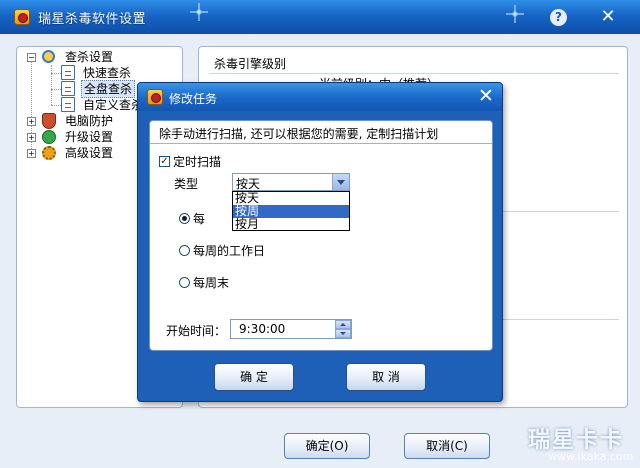  Describe the element at coordinates (343, 333) in the screenshot. I see `spin-down-icon` at that location.